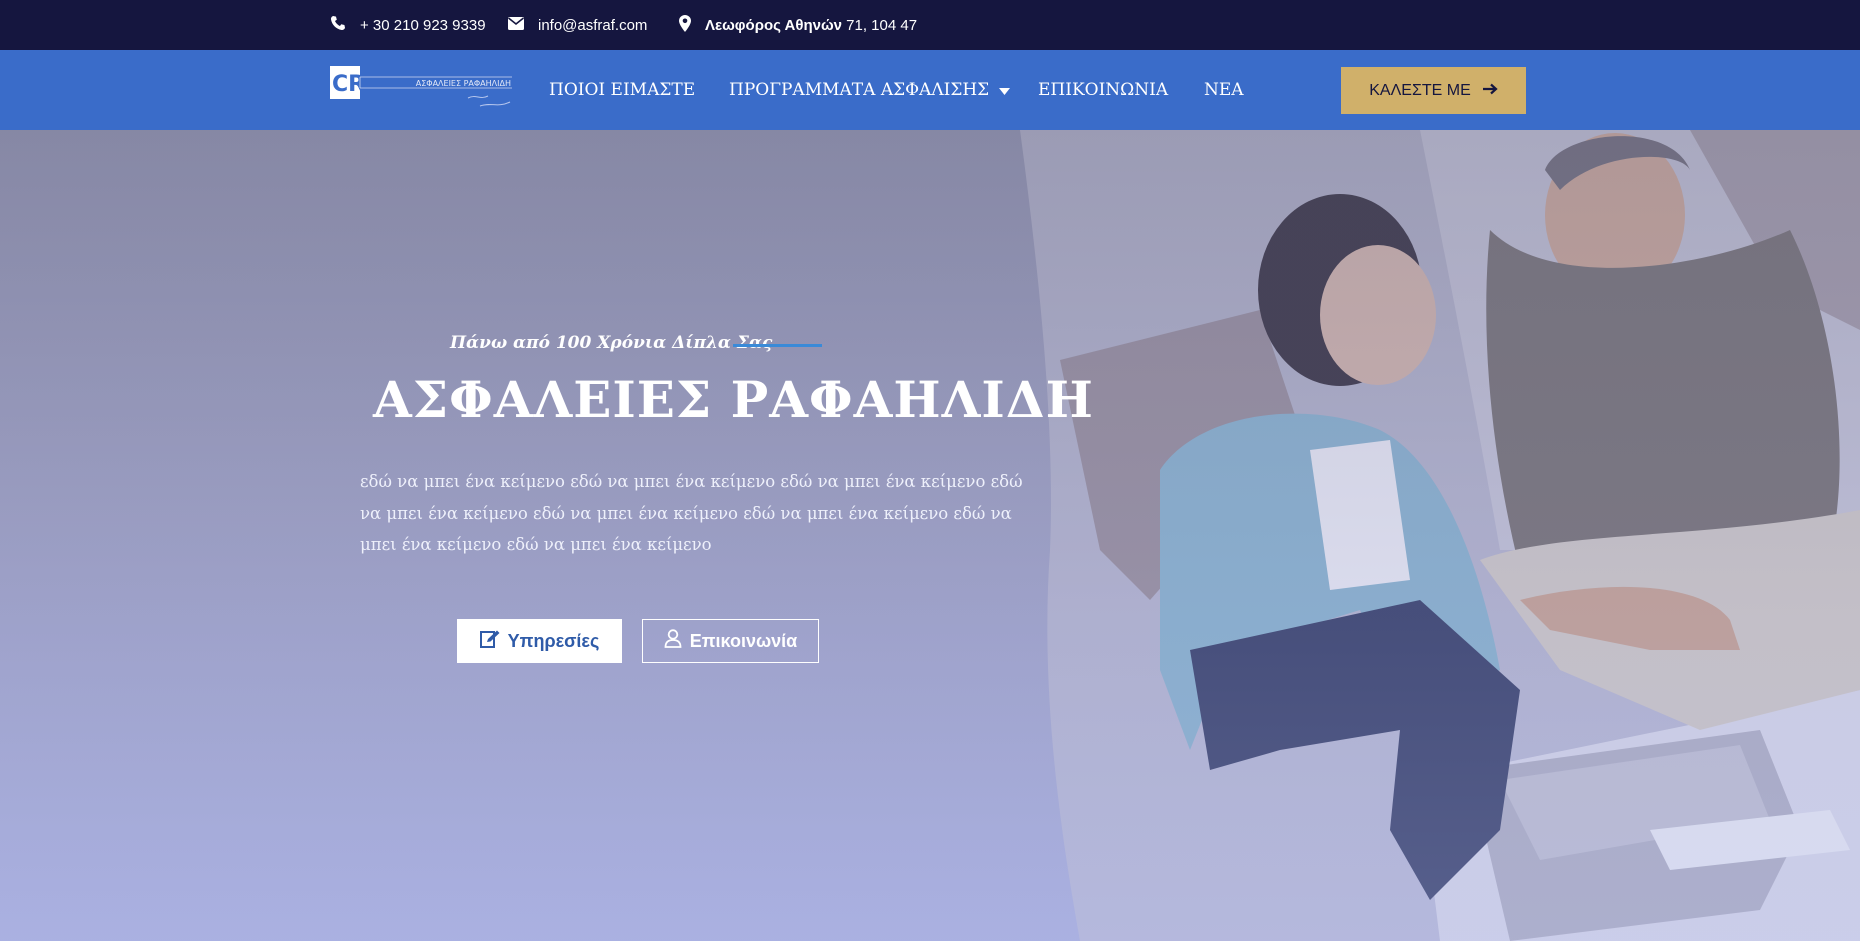 The width and height of the screenshot is (1860, 941). I want to click on hero-headline: ΑΣΦΑΛΕΙΕΣ ΡΑΦΑΗΛΙΔΗ, so click(733, 399).